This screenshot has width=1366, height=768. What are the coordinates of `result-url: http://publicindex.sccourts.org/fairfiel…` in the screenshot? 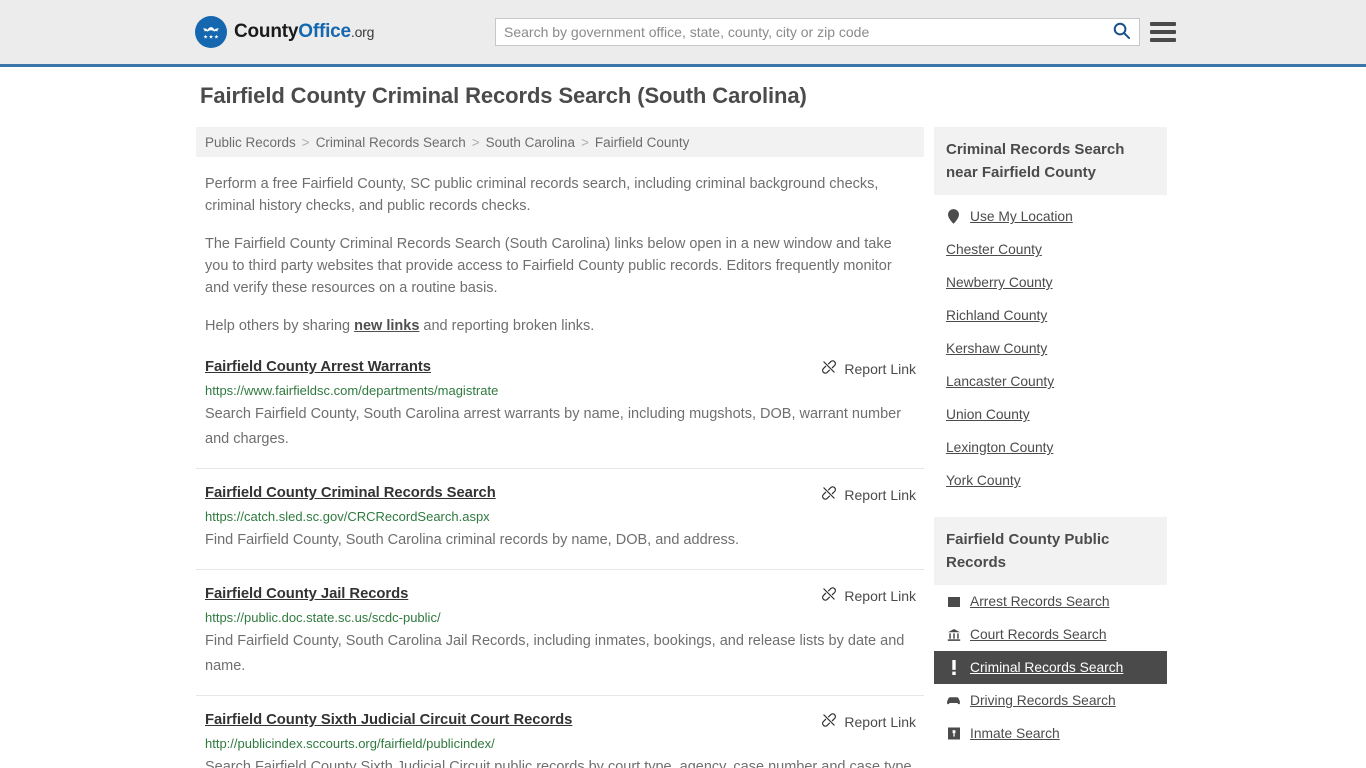 It's located at (350, 743).